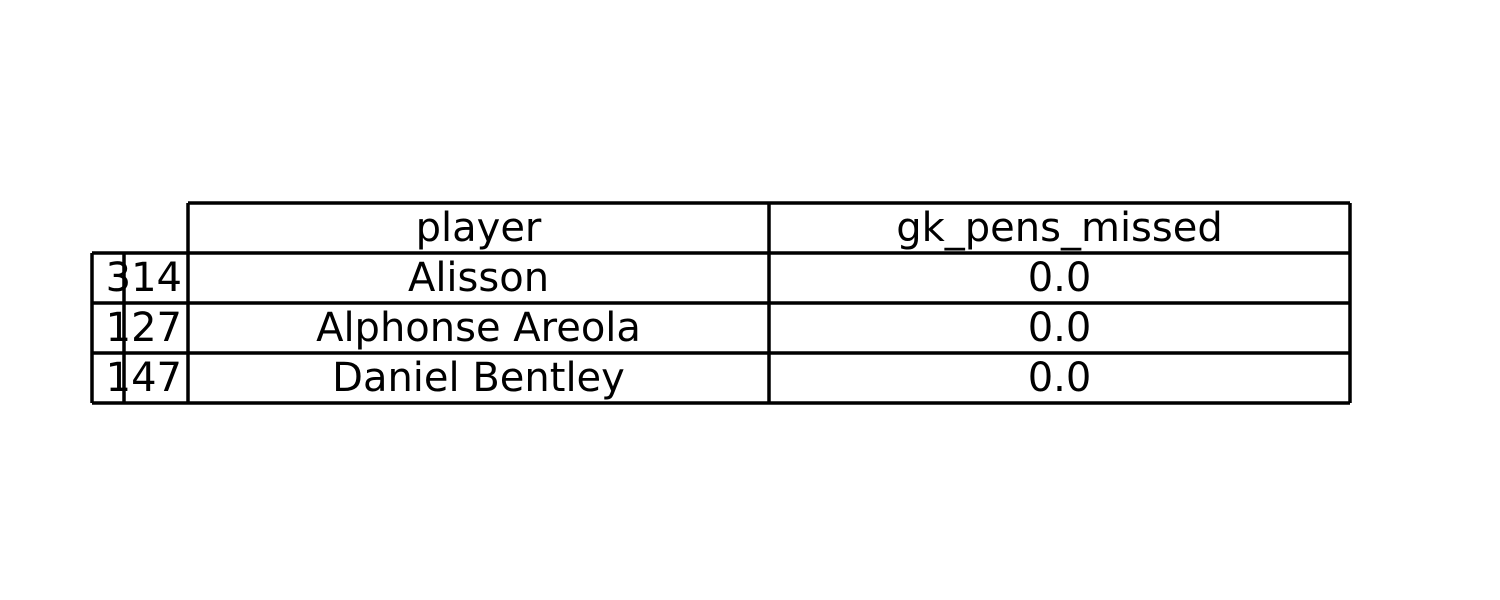 This screenshot has width=1500, height=600. I want to click on cell-player: Alisson, so click(478, 278).